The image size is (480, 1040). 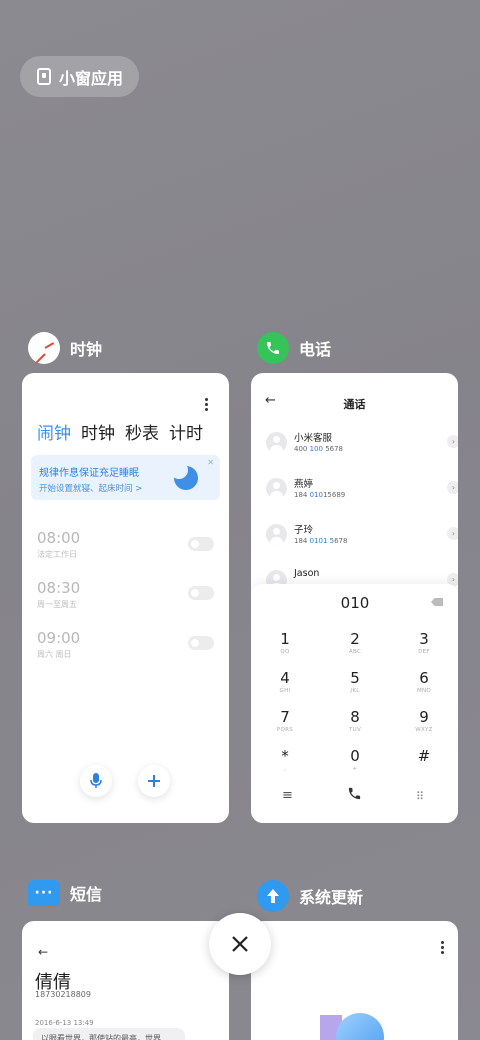 I want to click on close-icon, so click(x=240, y=944).